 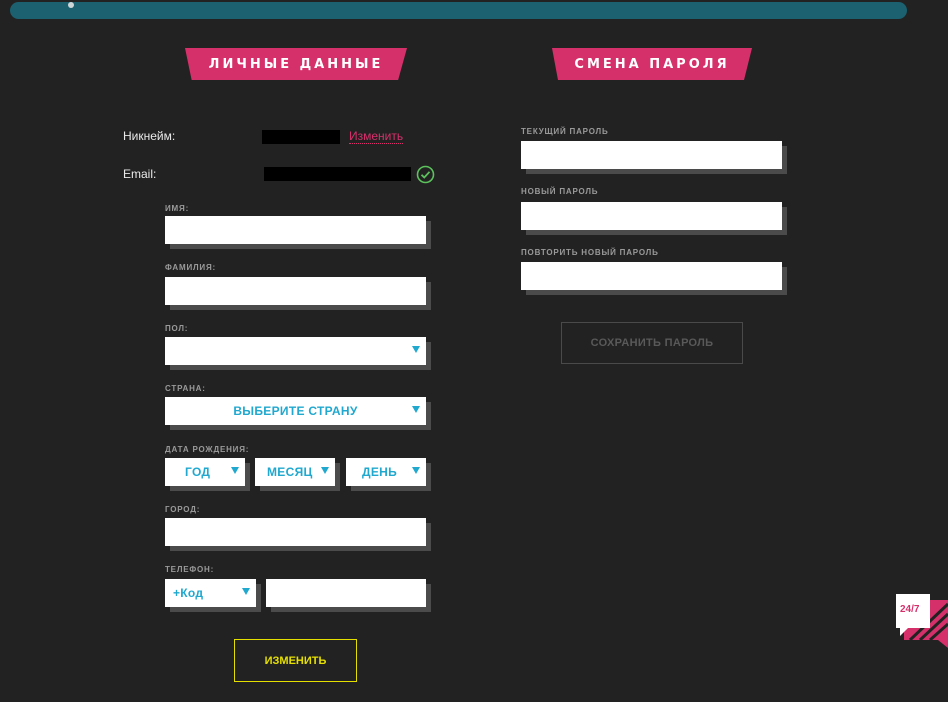 I want to click on email-value-masked, so click(x=337, y=174).